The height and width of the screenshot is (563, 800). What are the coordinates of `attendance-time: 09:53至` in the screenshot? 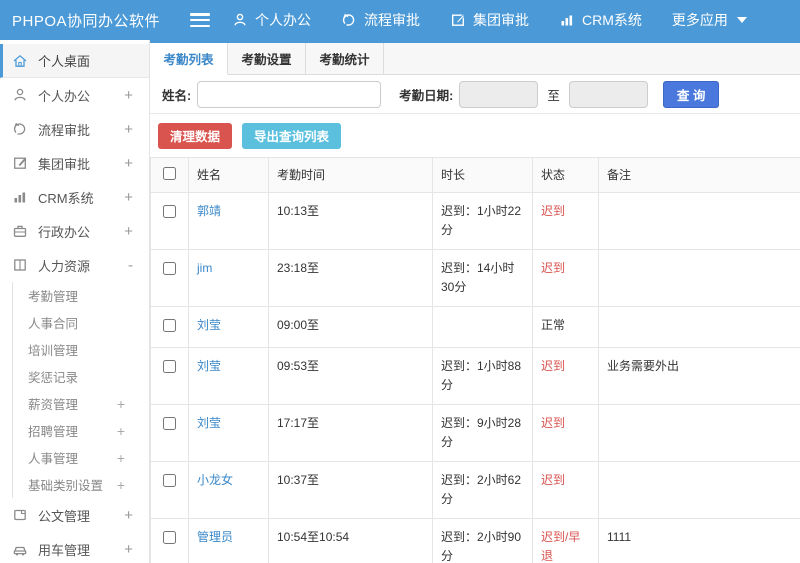 It's located at (350, 376).